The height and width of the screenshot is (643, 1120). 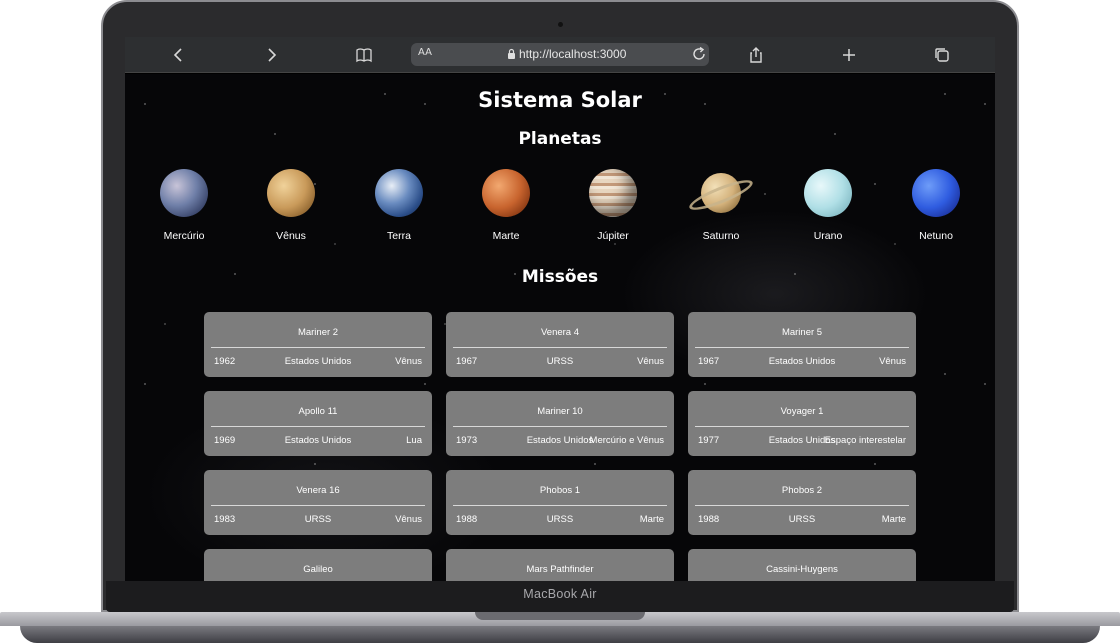 What do you see at coordinates (721, 236) in the screenshot?
I see `planet-name: Saturno` at bounding box center [721, 236].